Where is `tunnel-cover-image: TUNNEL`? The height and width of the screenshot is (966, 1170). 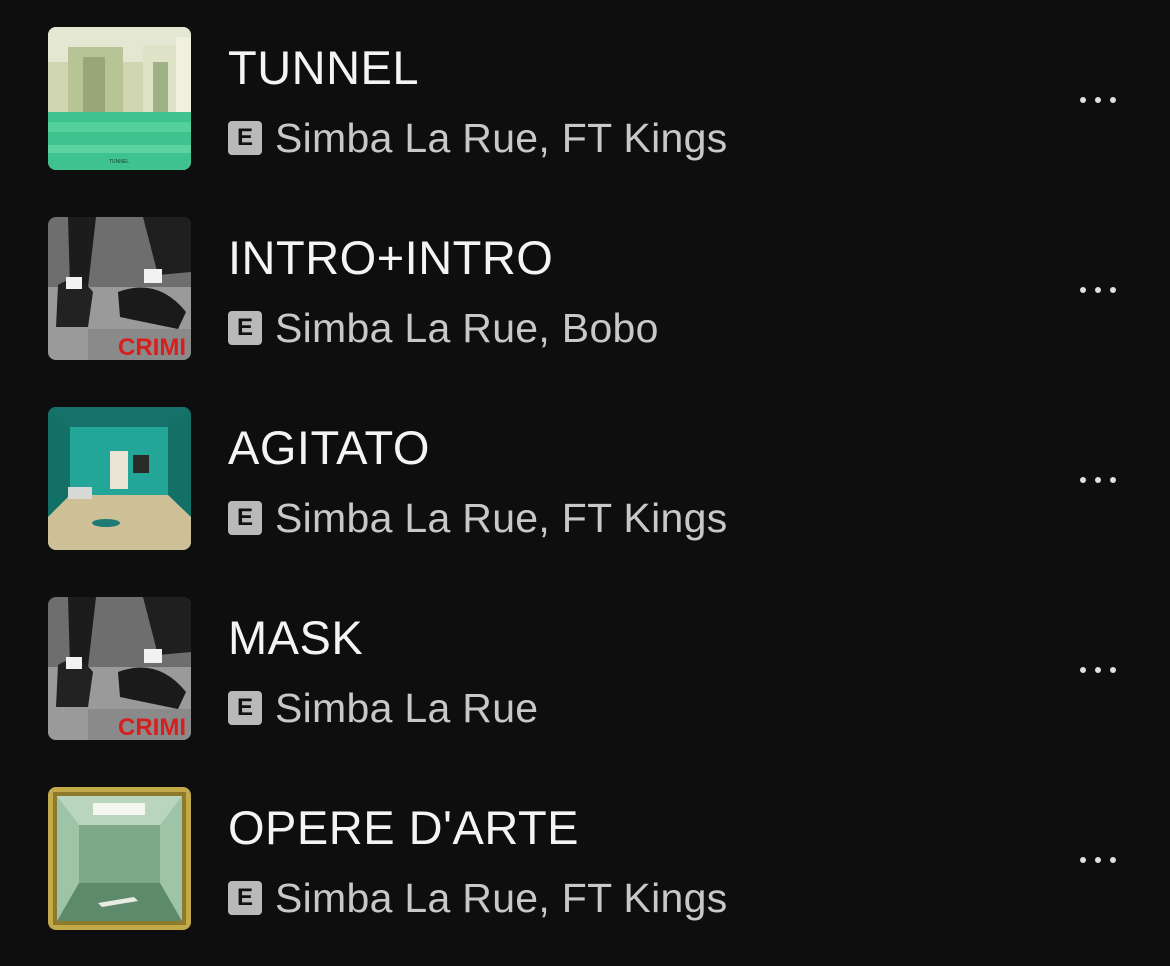
tunnel-cover-image: TUNNEL is located at coordinates (119, 98).